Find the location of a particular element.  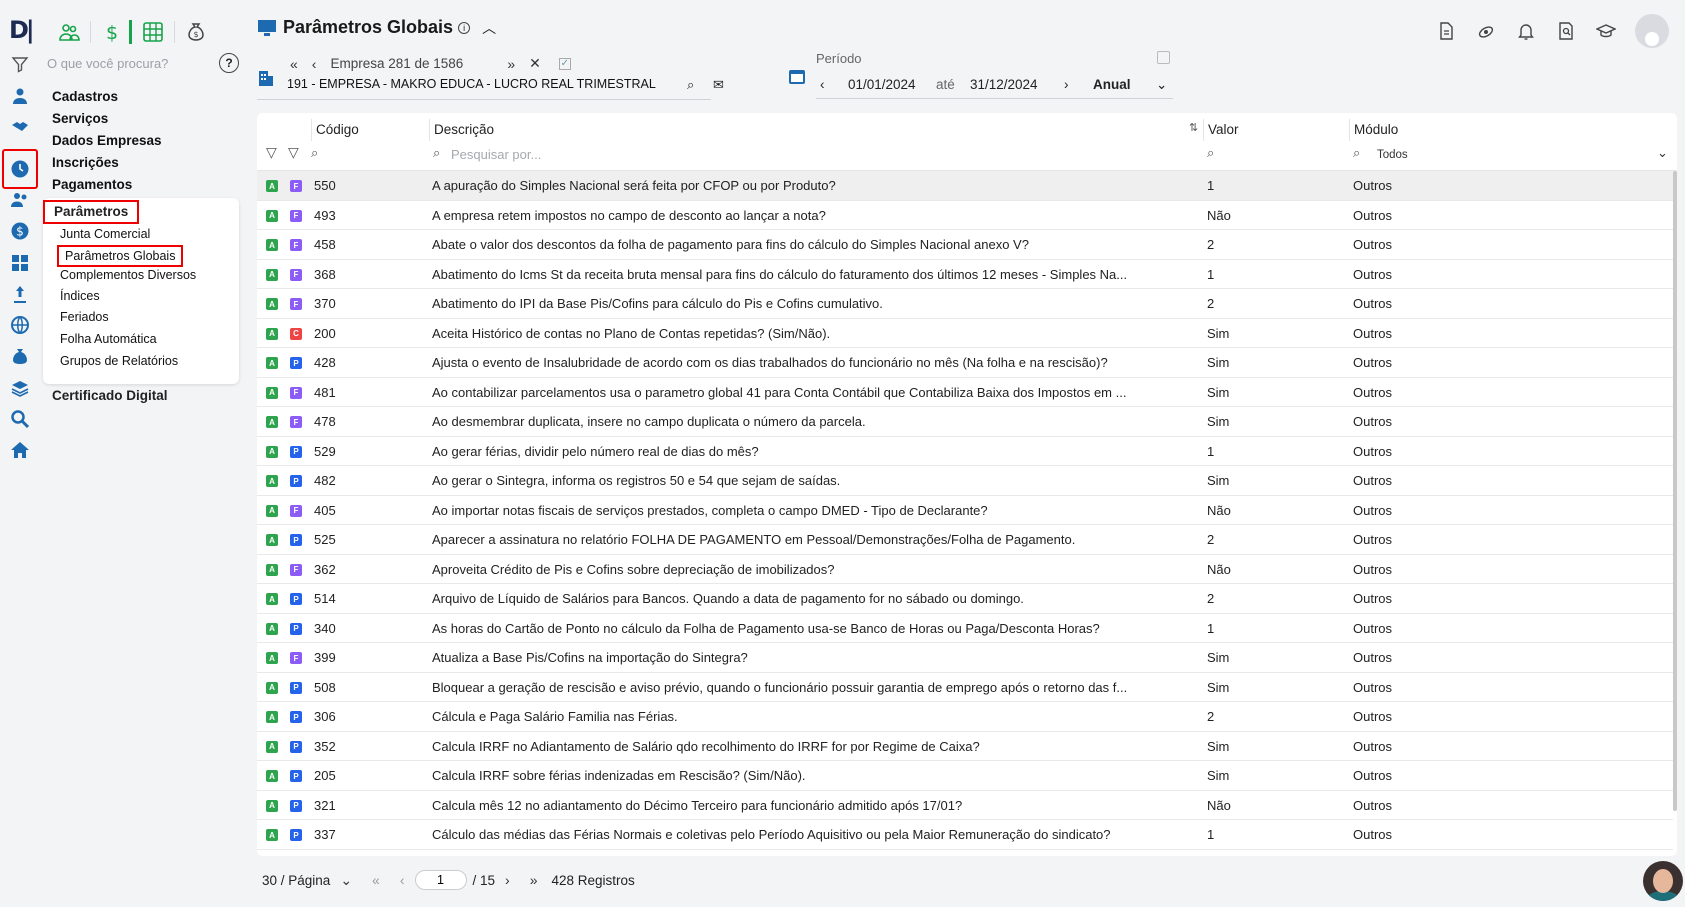

sort-icon: ⇅ is located at coordinates (1193, 127).